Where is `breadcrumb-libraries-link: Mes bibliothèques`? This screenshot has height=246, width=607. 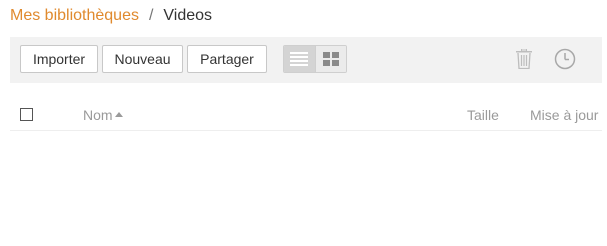
breadcrumb-libraries-link: Mes bibliothèques is located at coordinates (74, 16).